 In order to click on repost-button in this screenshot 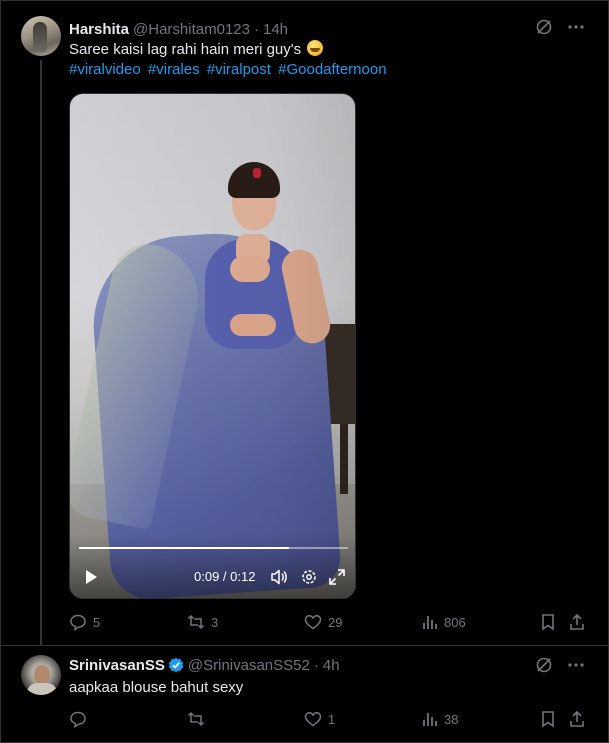, I will do `click(199, 719)`.